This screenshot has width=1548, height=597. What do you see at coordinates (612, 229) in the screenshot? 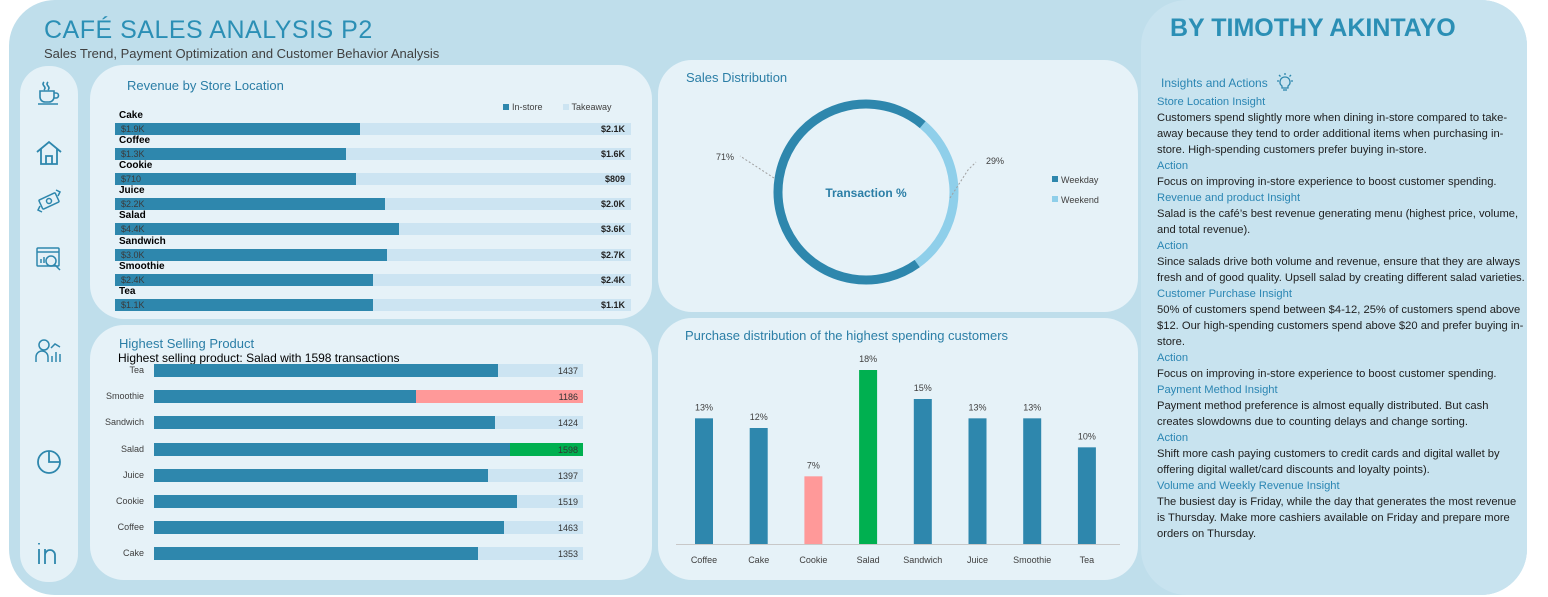
I see `revenue-takeaway-value: $3.6K` at bounding box center [612, 229].